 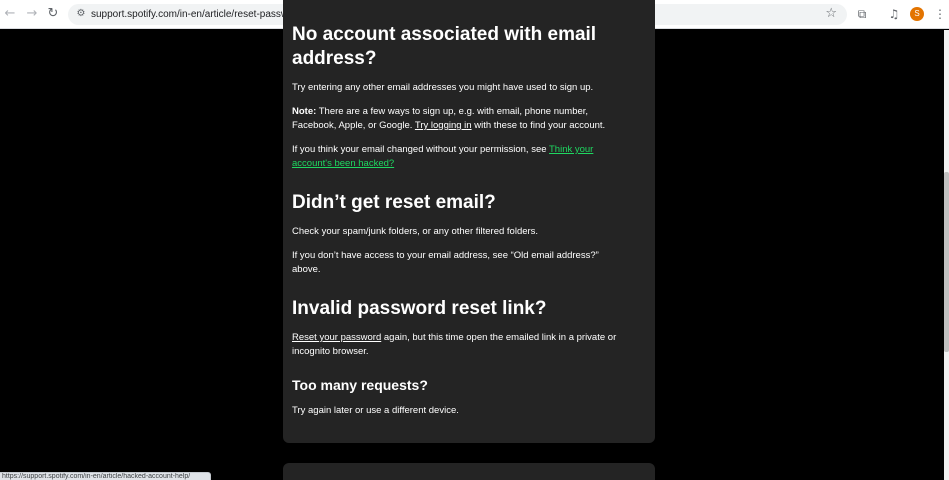 I want to click on reload-icon: ↻, so click(x=53, y=14).